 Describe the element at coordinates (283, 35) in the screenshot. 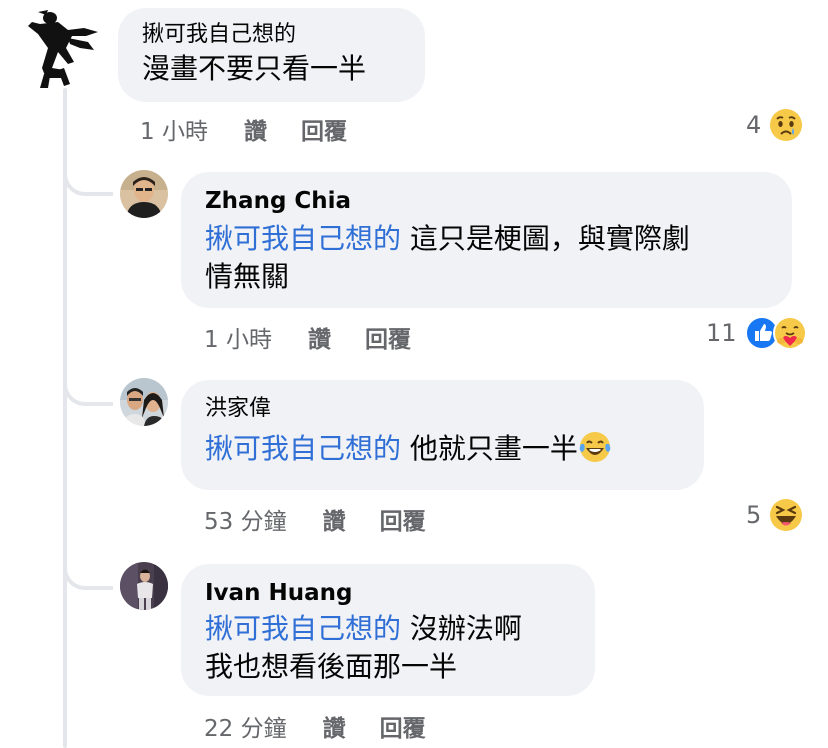

I see `comment-author: 揪可我自己想的` at that location.